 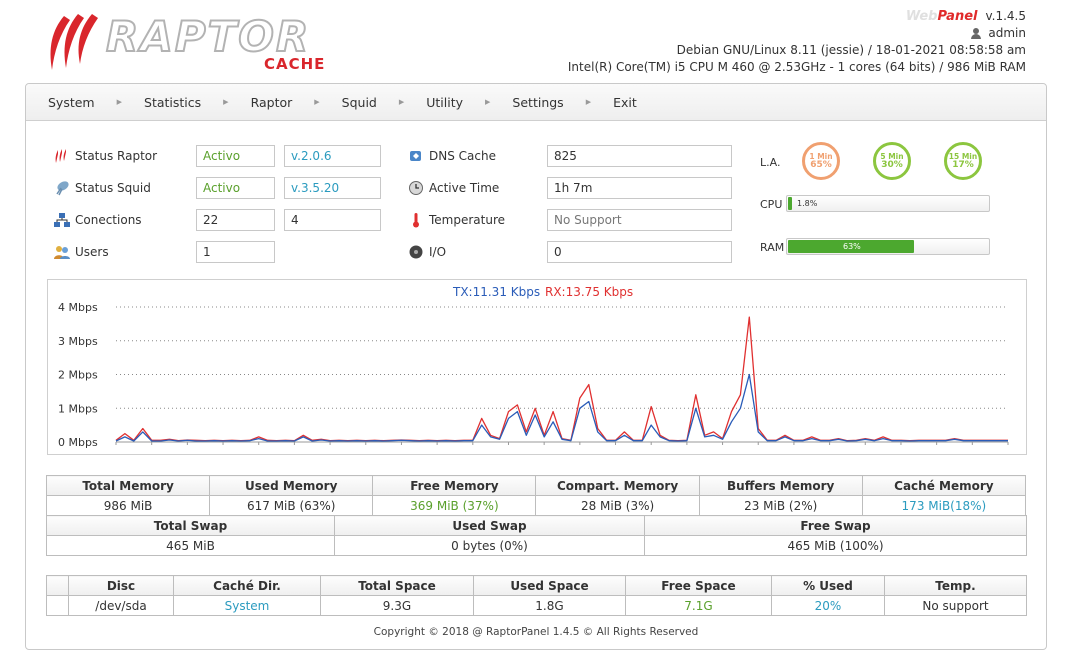 I want to click on disk-header: Temp., so click(x=955, y=585).